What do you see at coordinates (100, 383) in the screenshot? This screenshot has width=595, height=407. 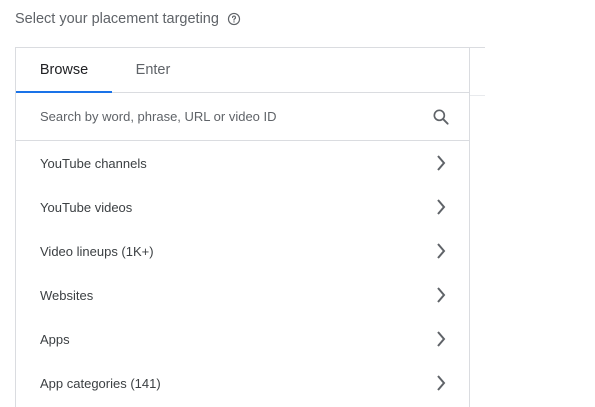 I see `list-item-label: App categories (141)` at bounding box center [100, 383].